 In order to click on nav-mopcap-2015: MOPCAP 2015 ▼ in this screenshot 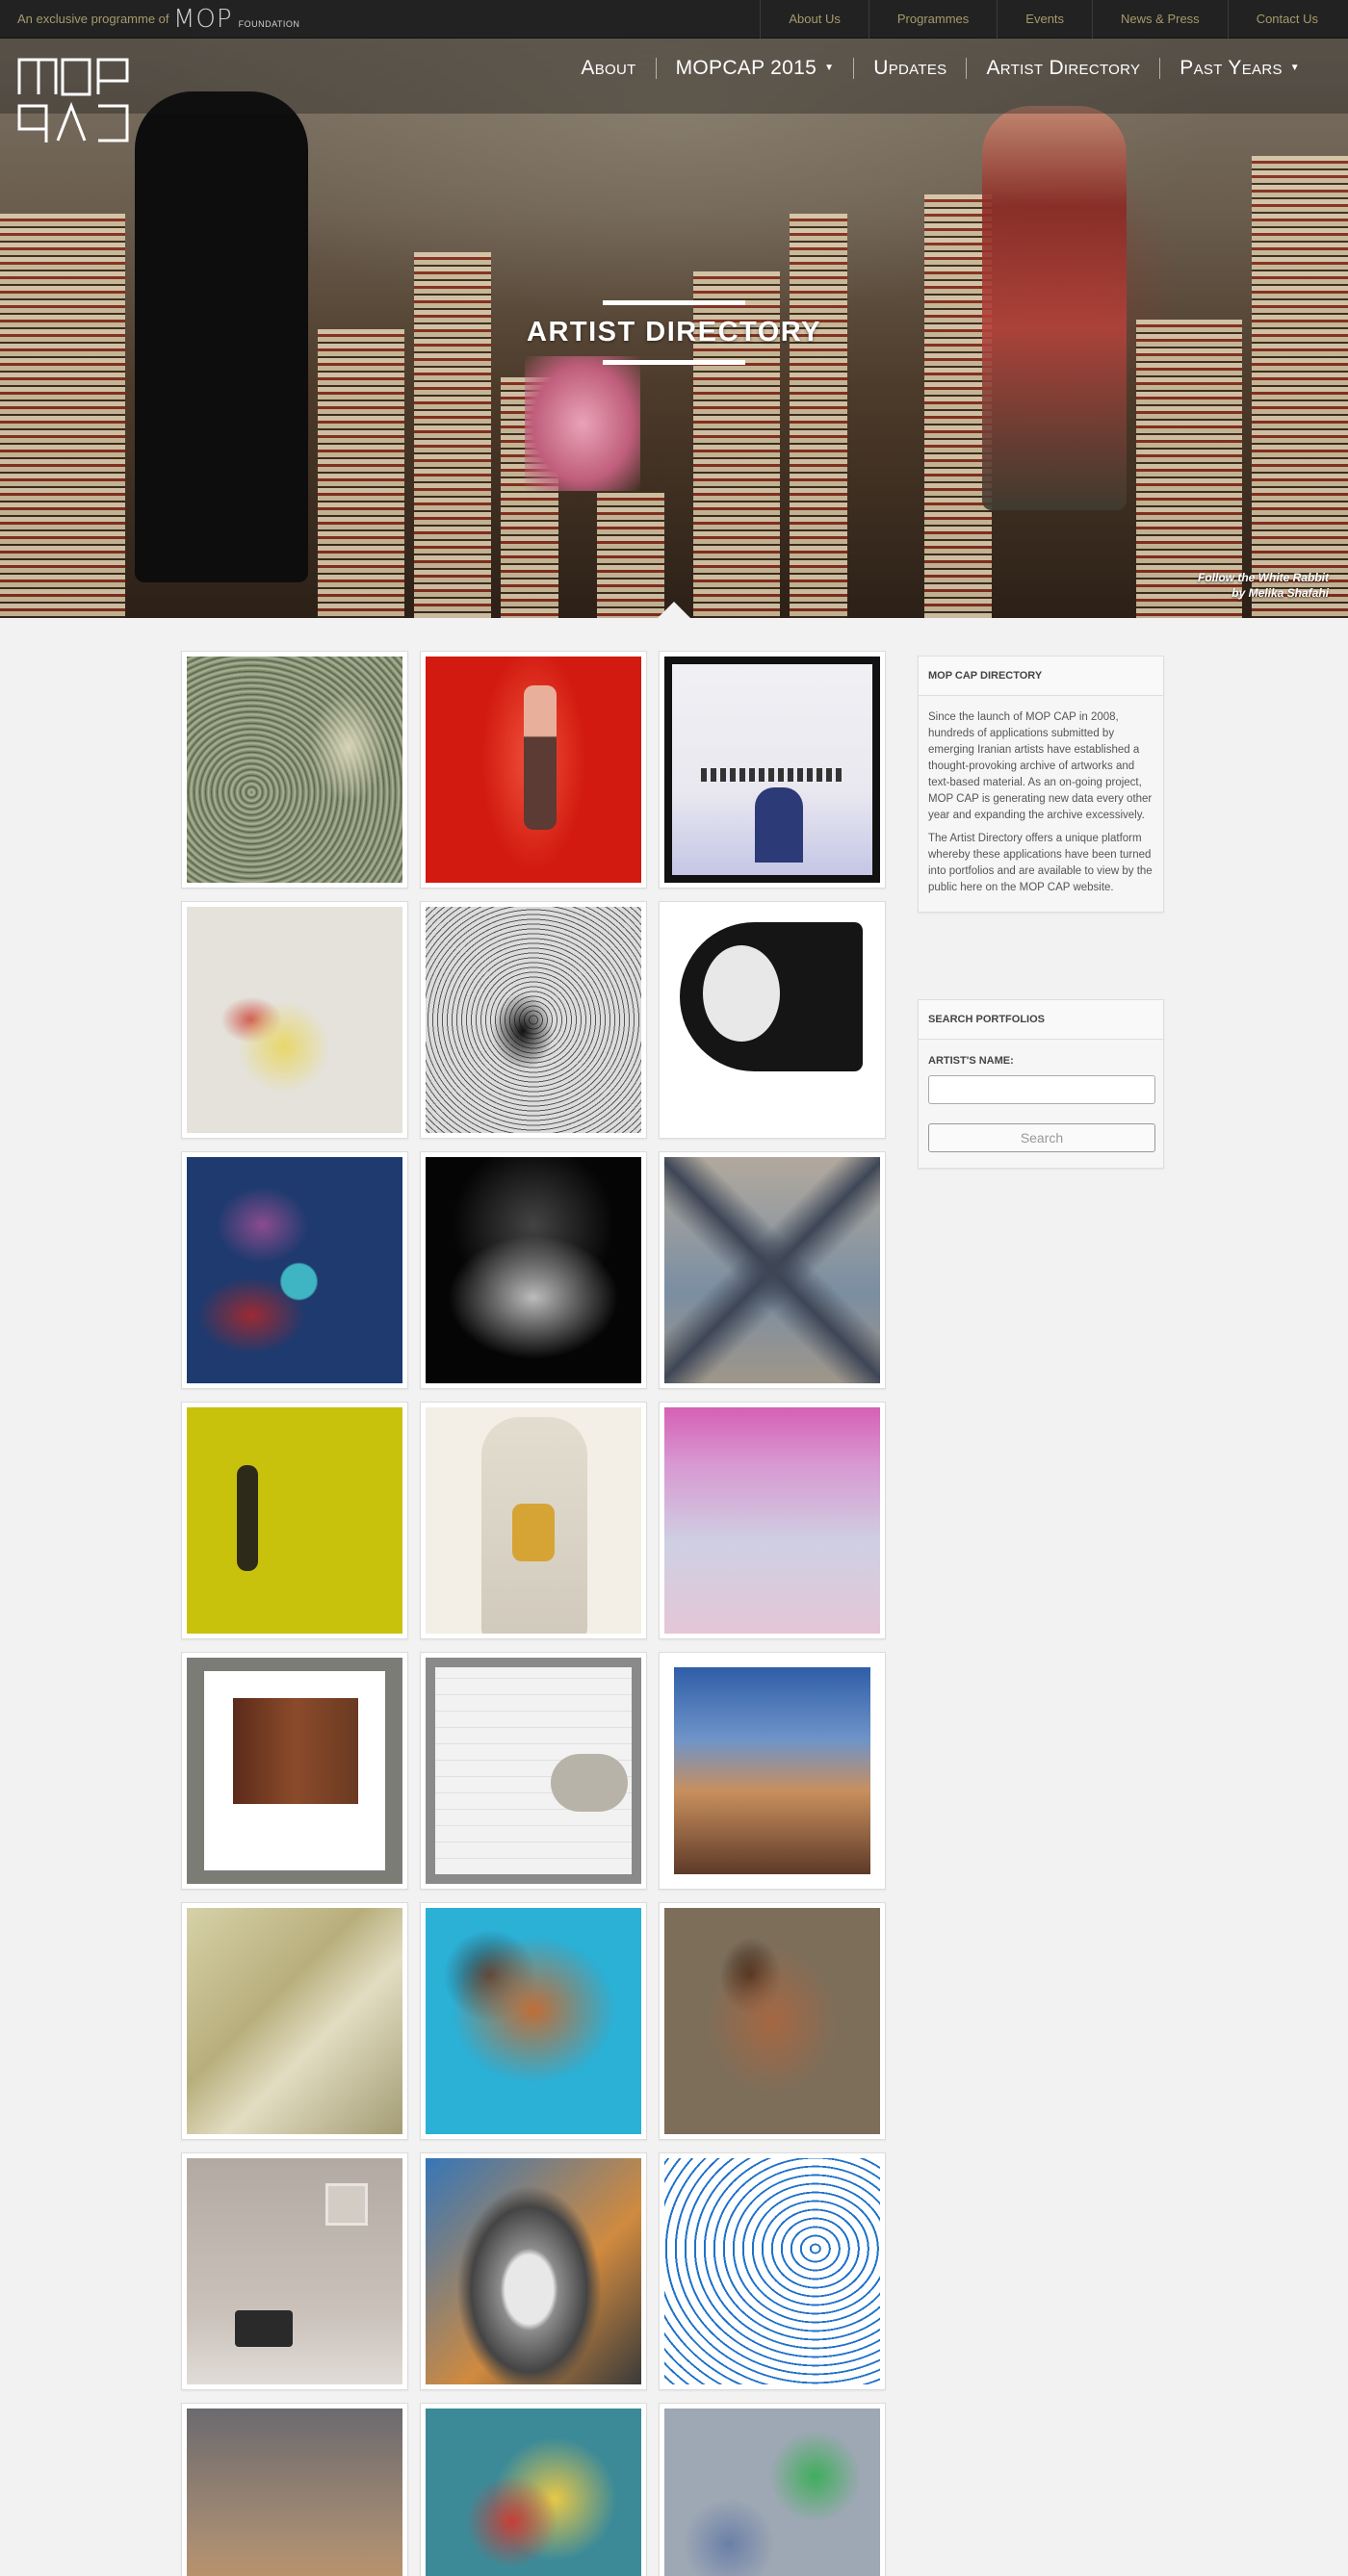, I will do `click(755, 68)`.